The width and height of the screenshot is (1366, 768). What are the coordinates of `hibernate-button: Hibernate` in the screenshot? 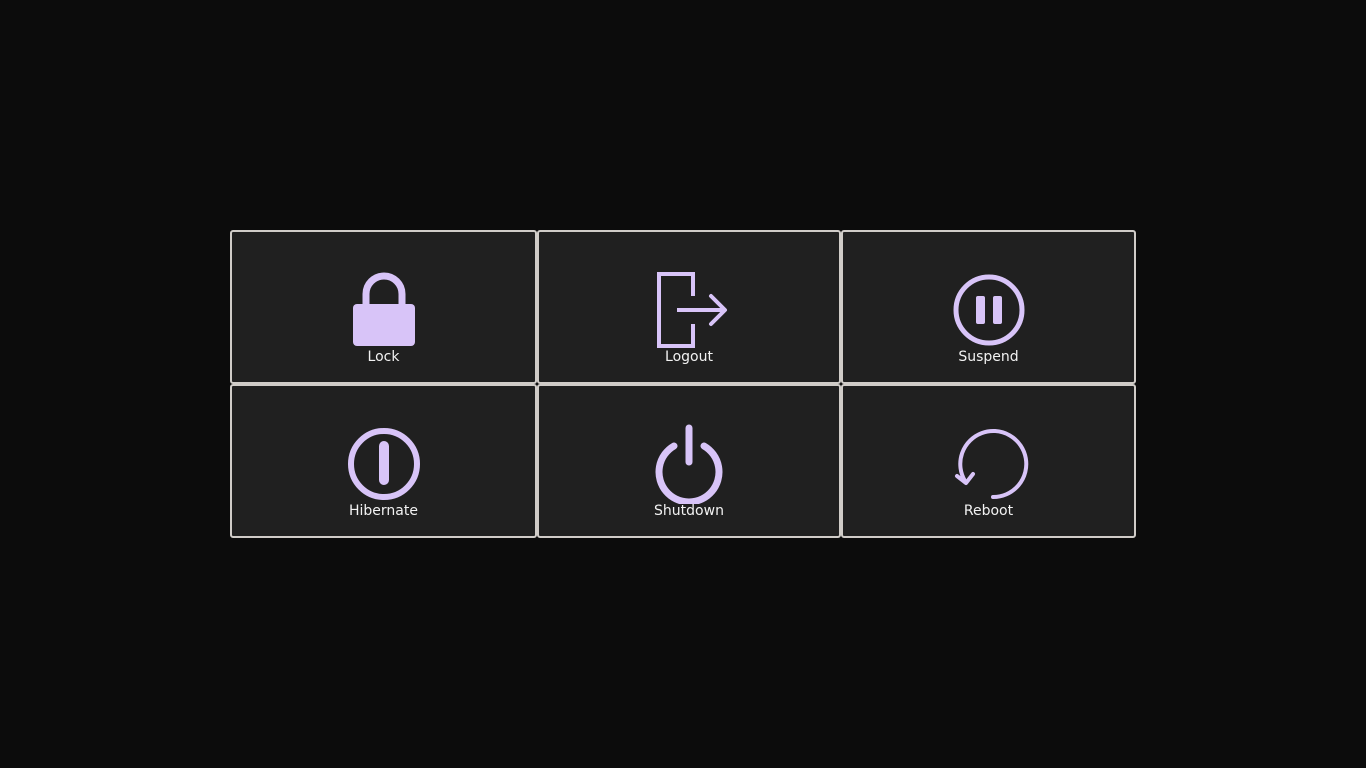 It's located at (383, 461).